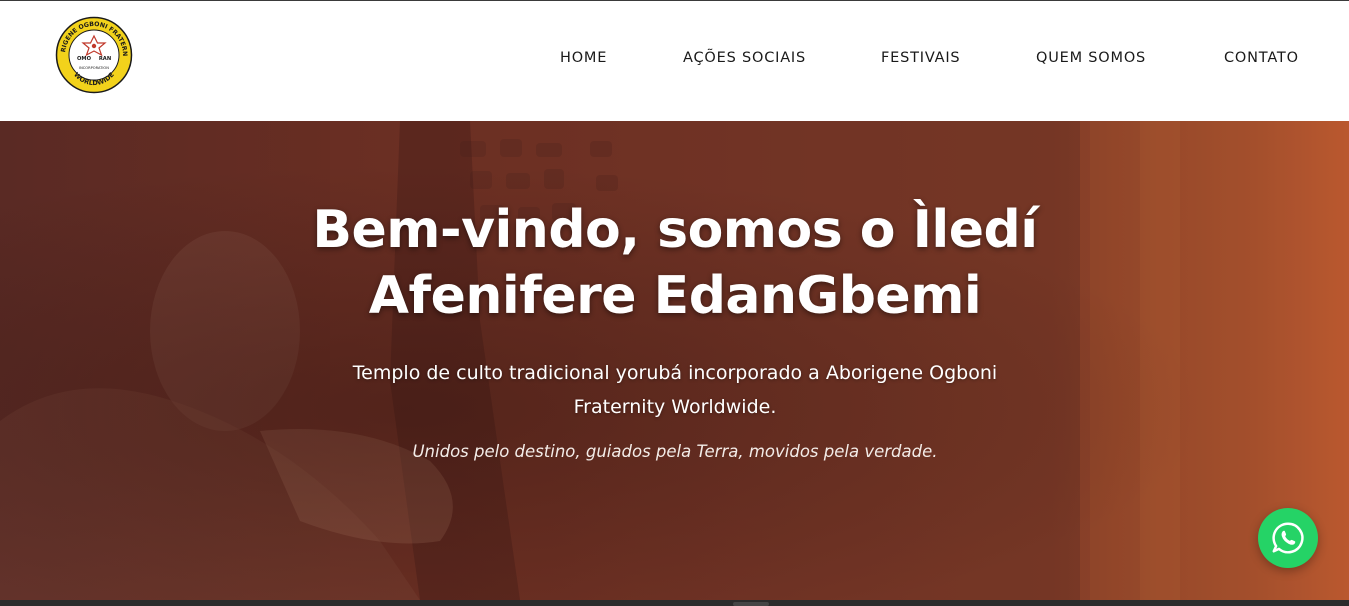  I want to click on hero-title-line-1: Bem-vindo, somos o Ìledí, so click(675, 230).